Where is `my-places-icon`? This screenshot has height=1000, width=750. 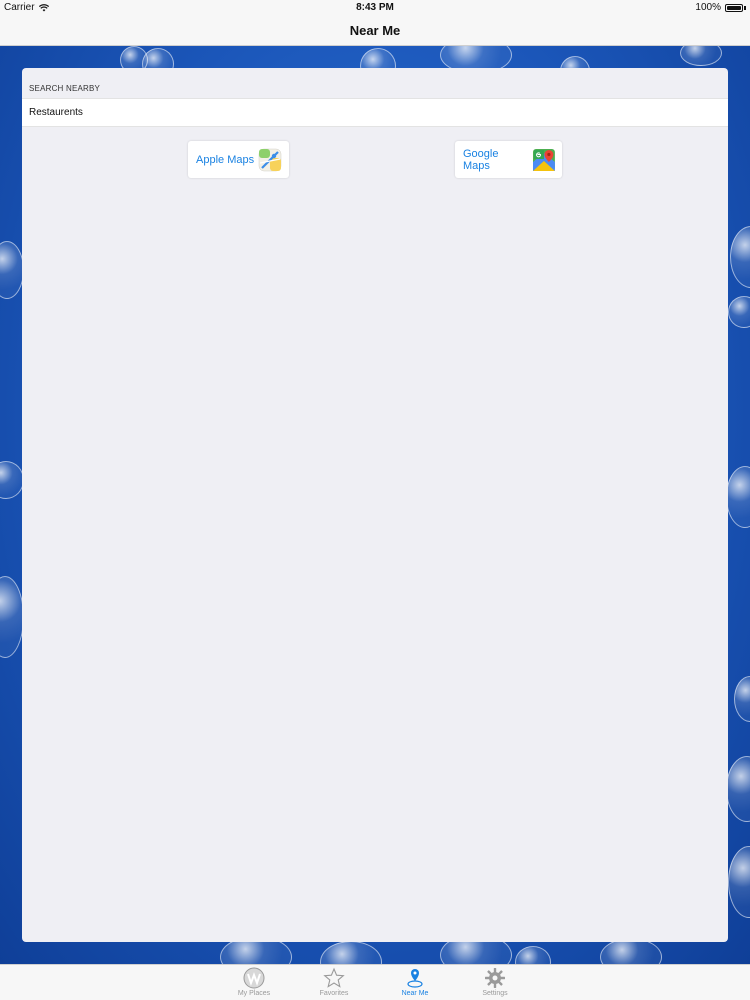
my-places-icon is located at coordinates (254, 978).